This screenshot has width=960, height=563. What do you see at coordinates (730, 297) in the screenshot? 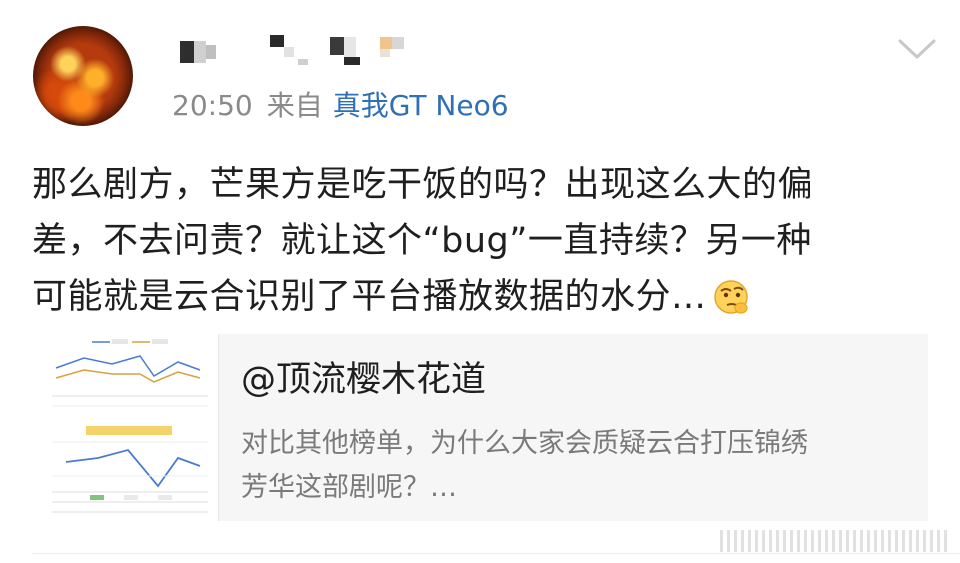
I see `thinking-face-emoji-icon` at bounding box center [730, 297].